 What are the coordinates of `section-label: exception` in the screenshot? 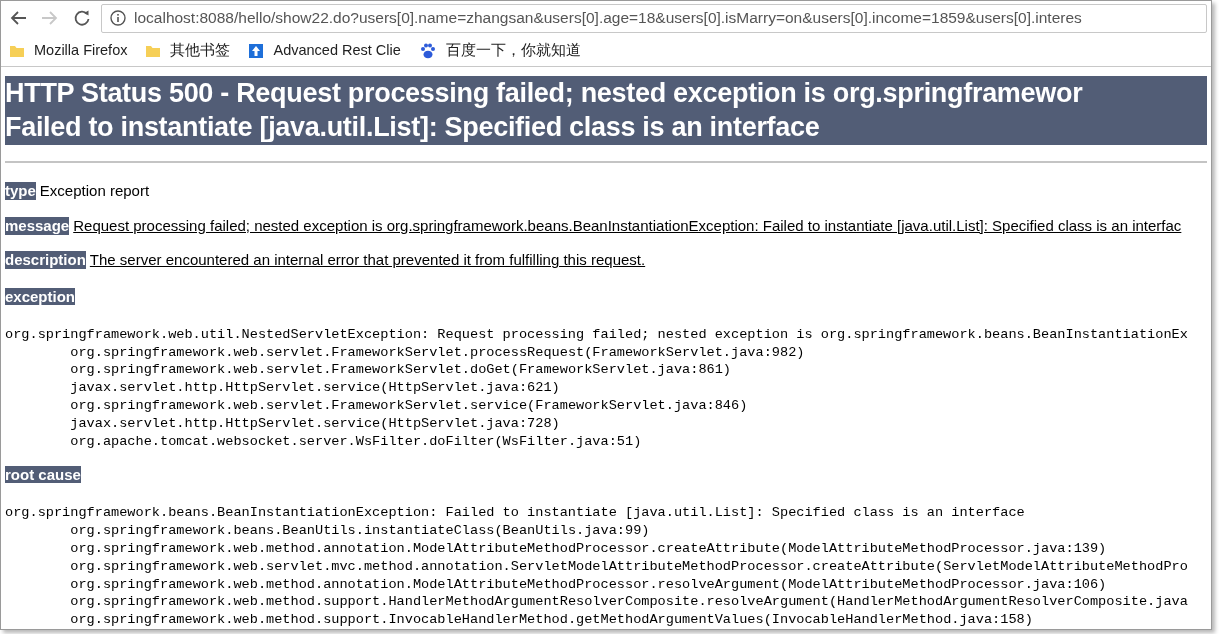 It's located at (40, 296).